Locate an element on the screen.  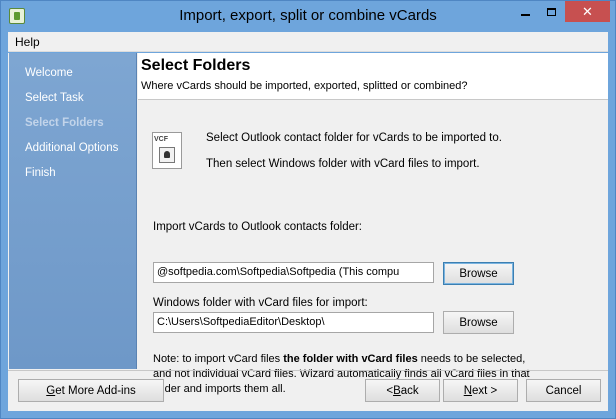
maximize-button is located at coordinates (551, 11).